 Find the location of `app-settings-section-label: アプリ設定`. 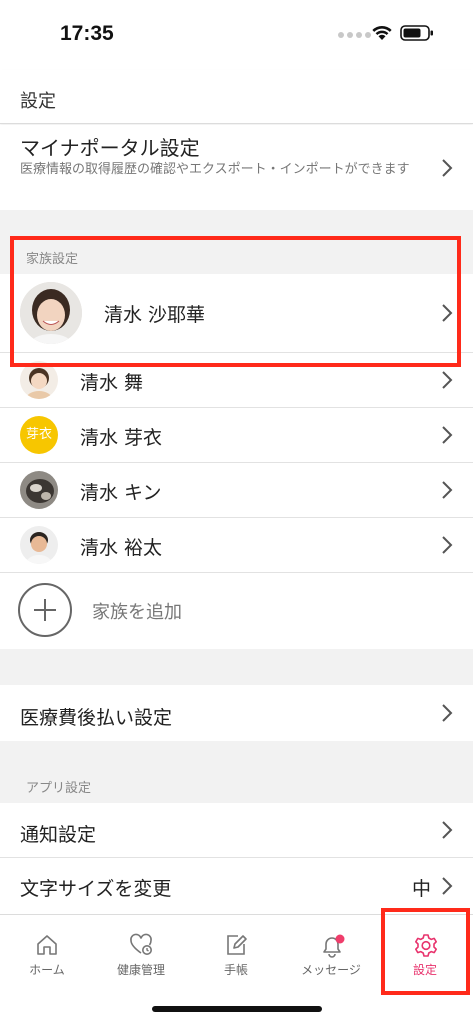

app-settings-section-label: アプリ設定 is located at coordinates (59, 788).